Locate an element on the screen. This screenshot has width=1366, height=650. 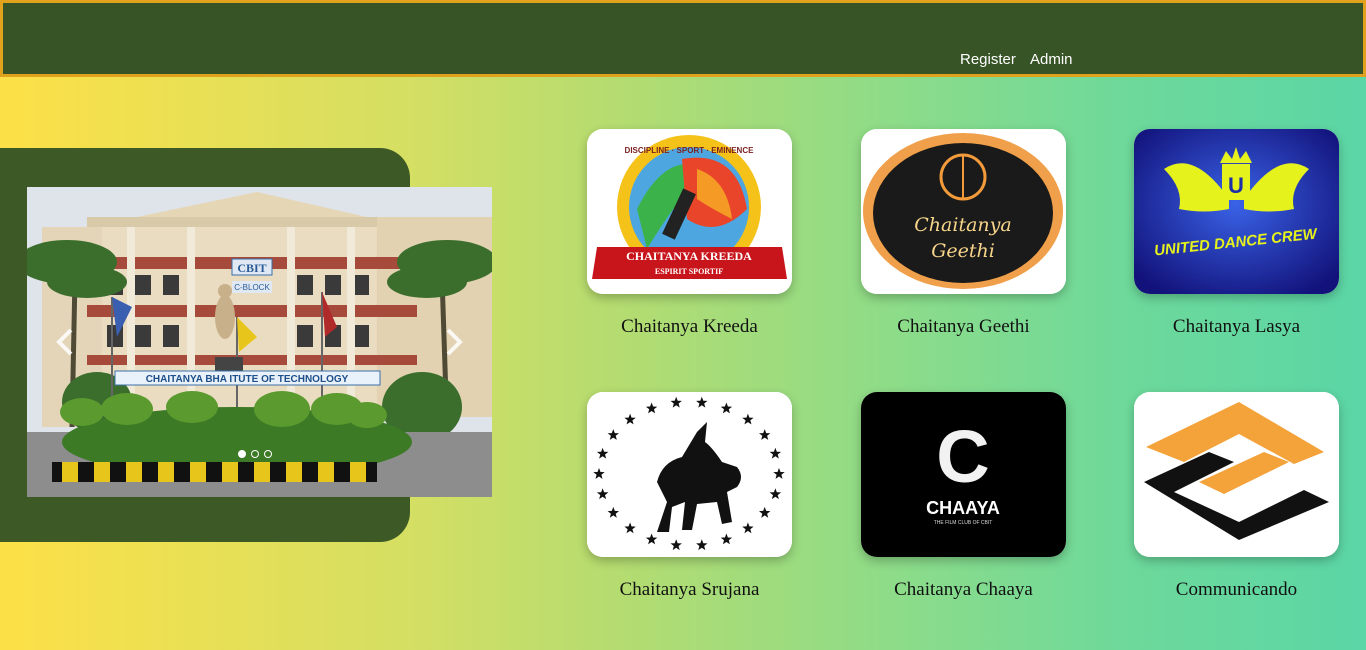
club-communicando-name: Communicando is located at coordinates (1236, 590).